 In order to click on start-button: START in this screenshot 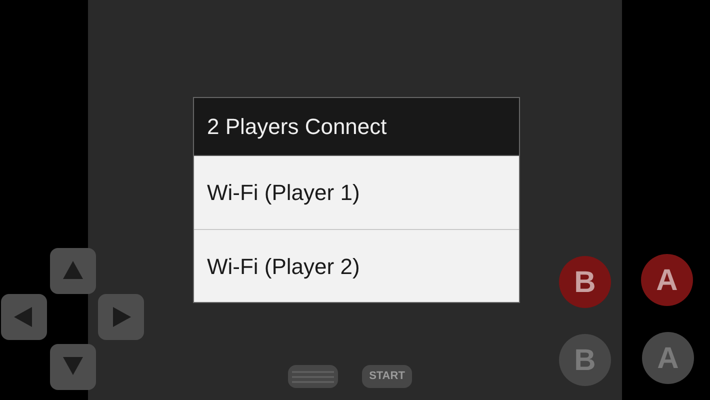, I will do `click(387, 376)`.